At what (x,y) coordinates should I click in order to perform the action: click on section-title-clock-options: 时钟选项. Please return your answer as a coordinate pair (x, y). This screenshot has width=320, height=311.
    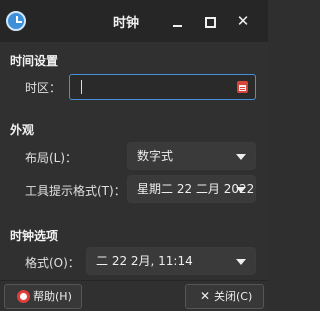
    Looking at the image, I should click on (34, 236).